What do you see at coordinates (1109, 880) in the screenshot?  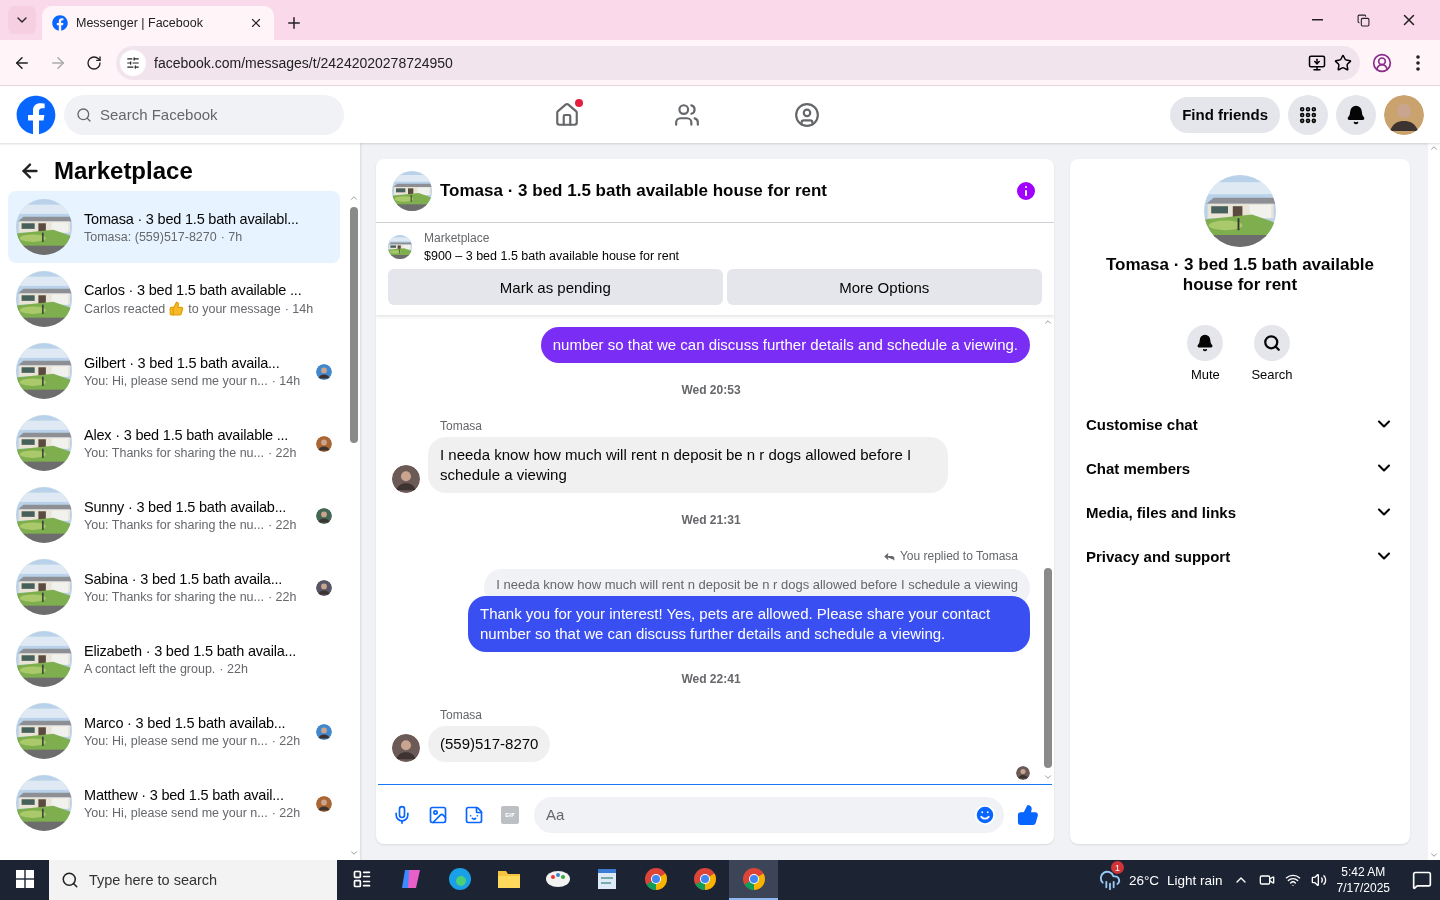 I see `rain-cloud-icon` at bounding box center [1109, 880].